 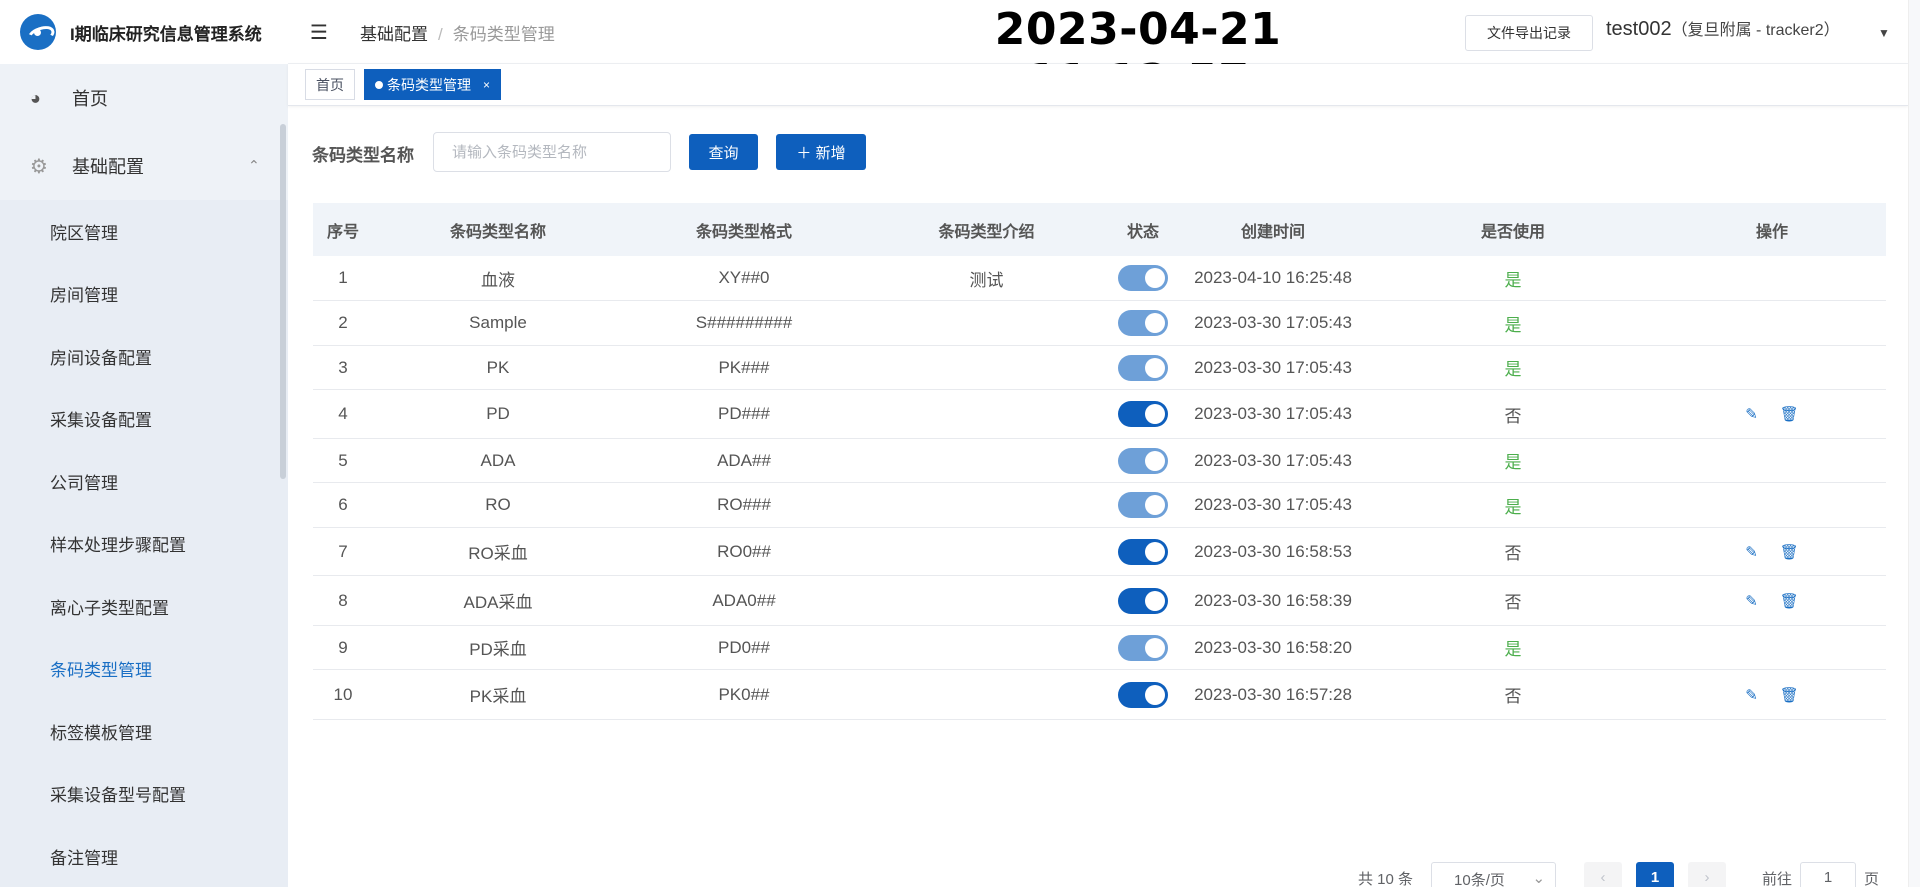 I want to click on barcode-type-name-input, so click(x=552, y=152).